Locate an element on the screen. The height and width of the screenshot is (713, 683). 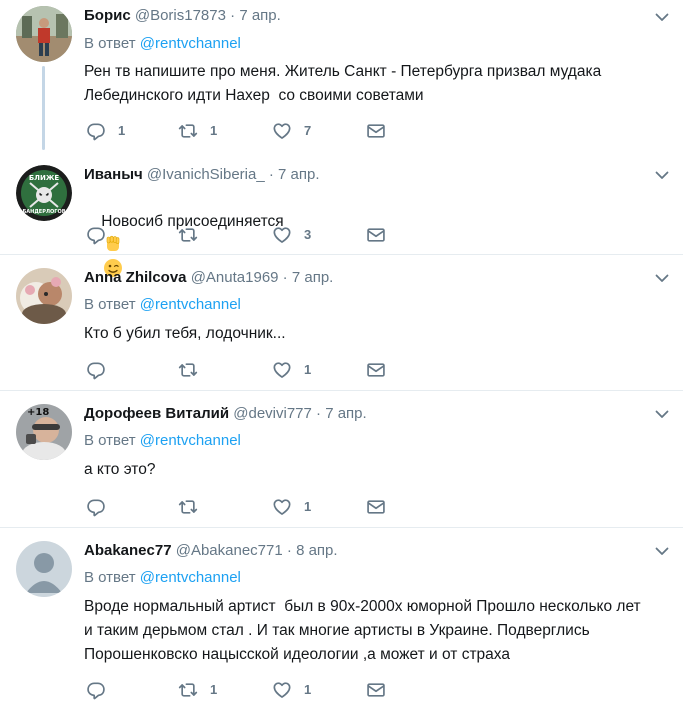
author-handle: @devivi777 is located at coordinates (272, 413).